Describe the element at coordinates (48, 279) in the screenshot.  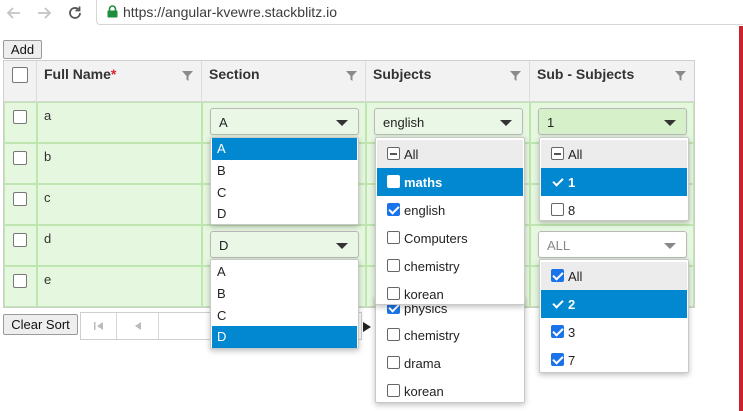
I see `name-text: e` at that location.